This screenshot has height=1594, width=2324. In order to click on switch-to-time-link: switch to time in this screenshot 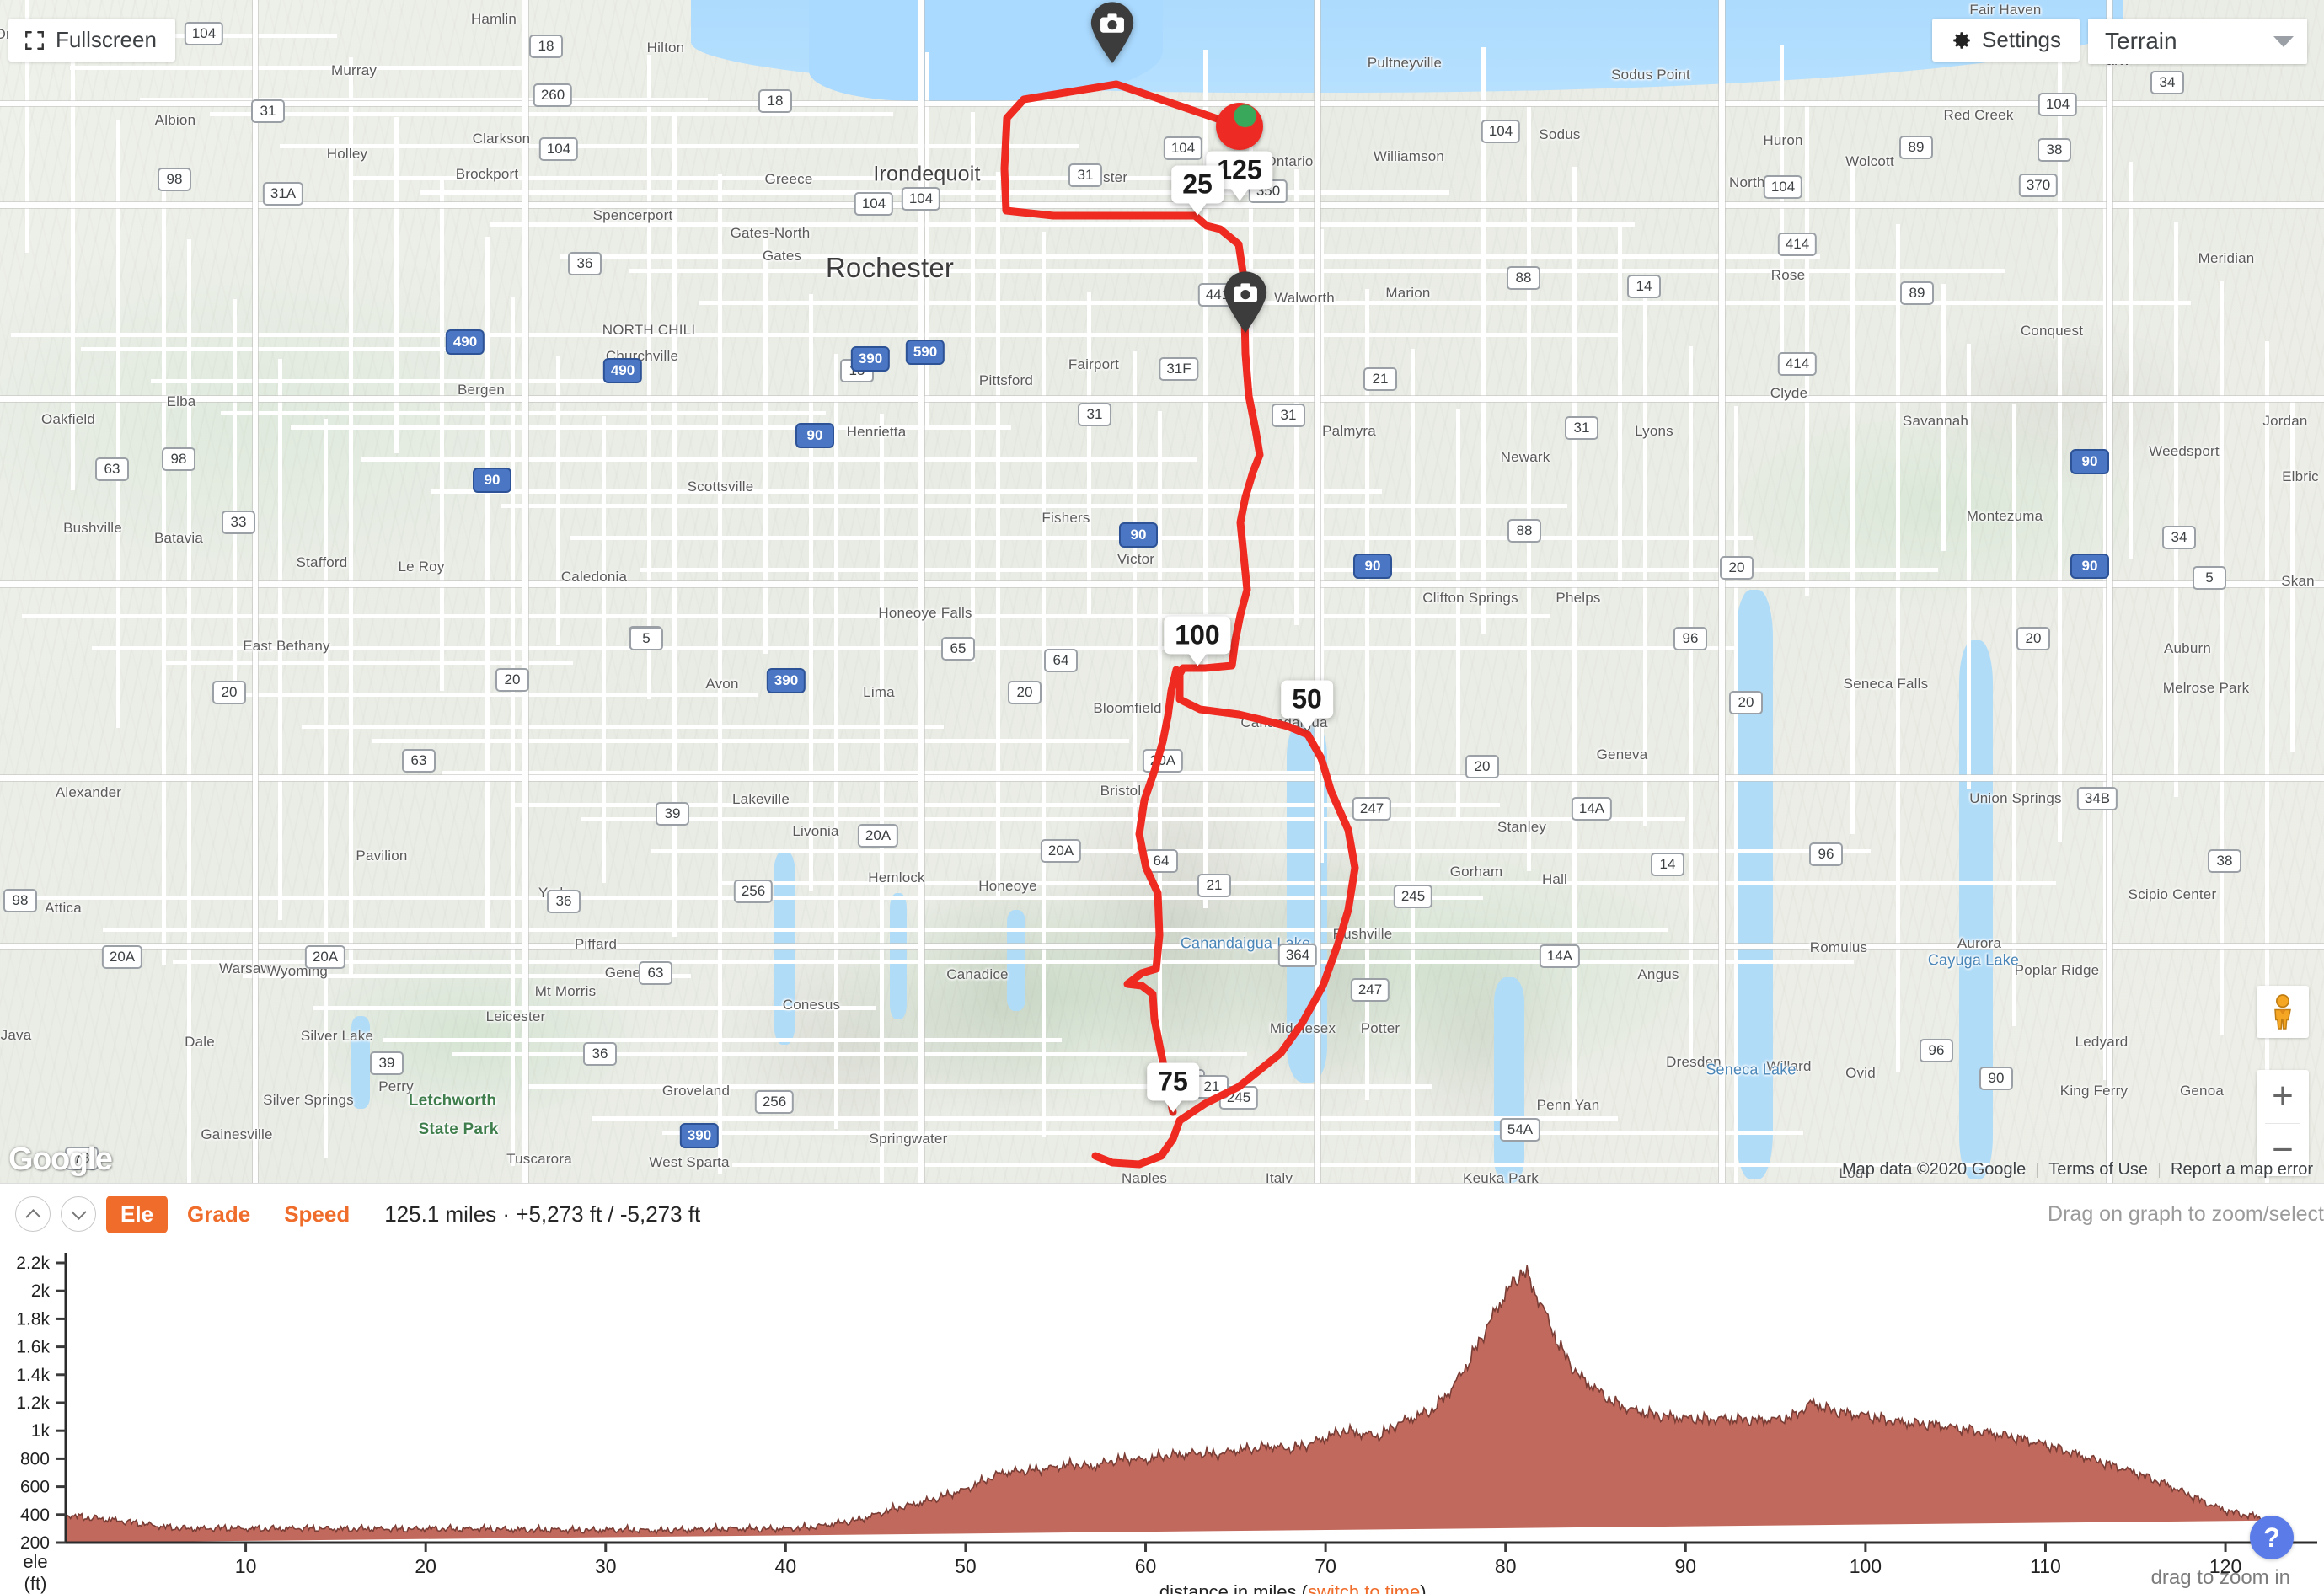, I will do `click(1364, 1587)`.